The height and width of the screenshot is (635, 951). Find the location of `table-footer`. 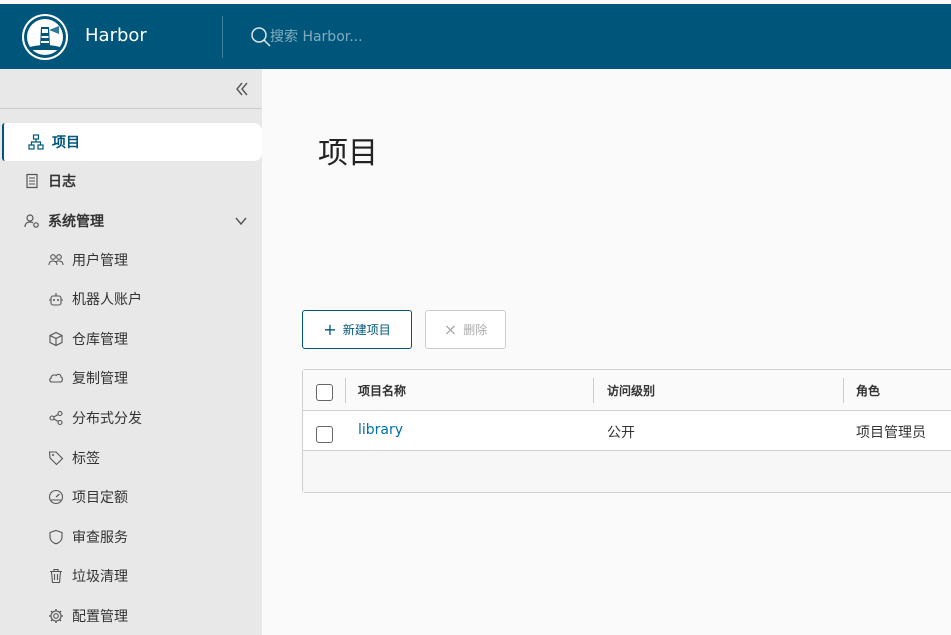

table-footer is located at coordinates (627, 471).